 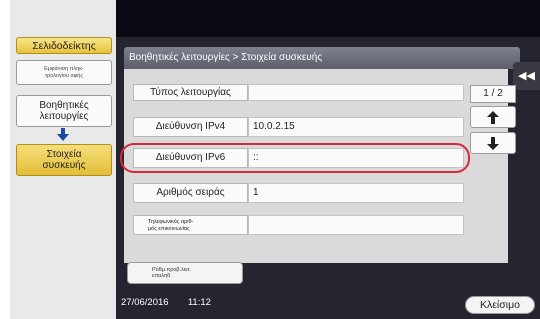 I want to click on phone-label-line1: Τηλεφωνικός αριθ-, so click(x=171, y=222).